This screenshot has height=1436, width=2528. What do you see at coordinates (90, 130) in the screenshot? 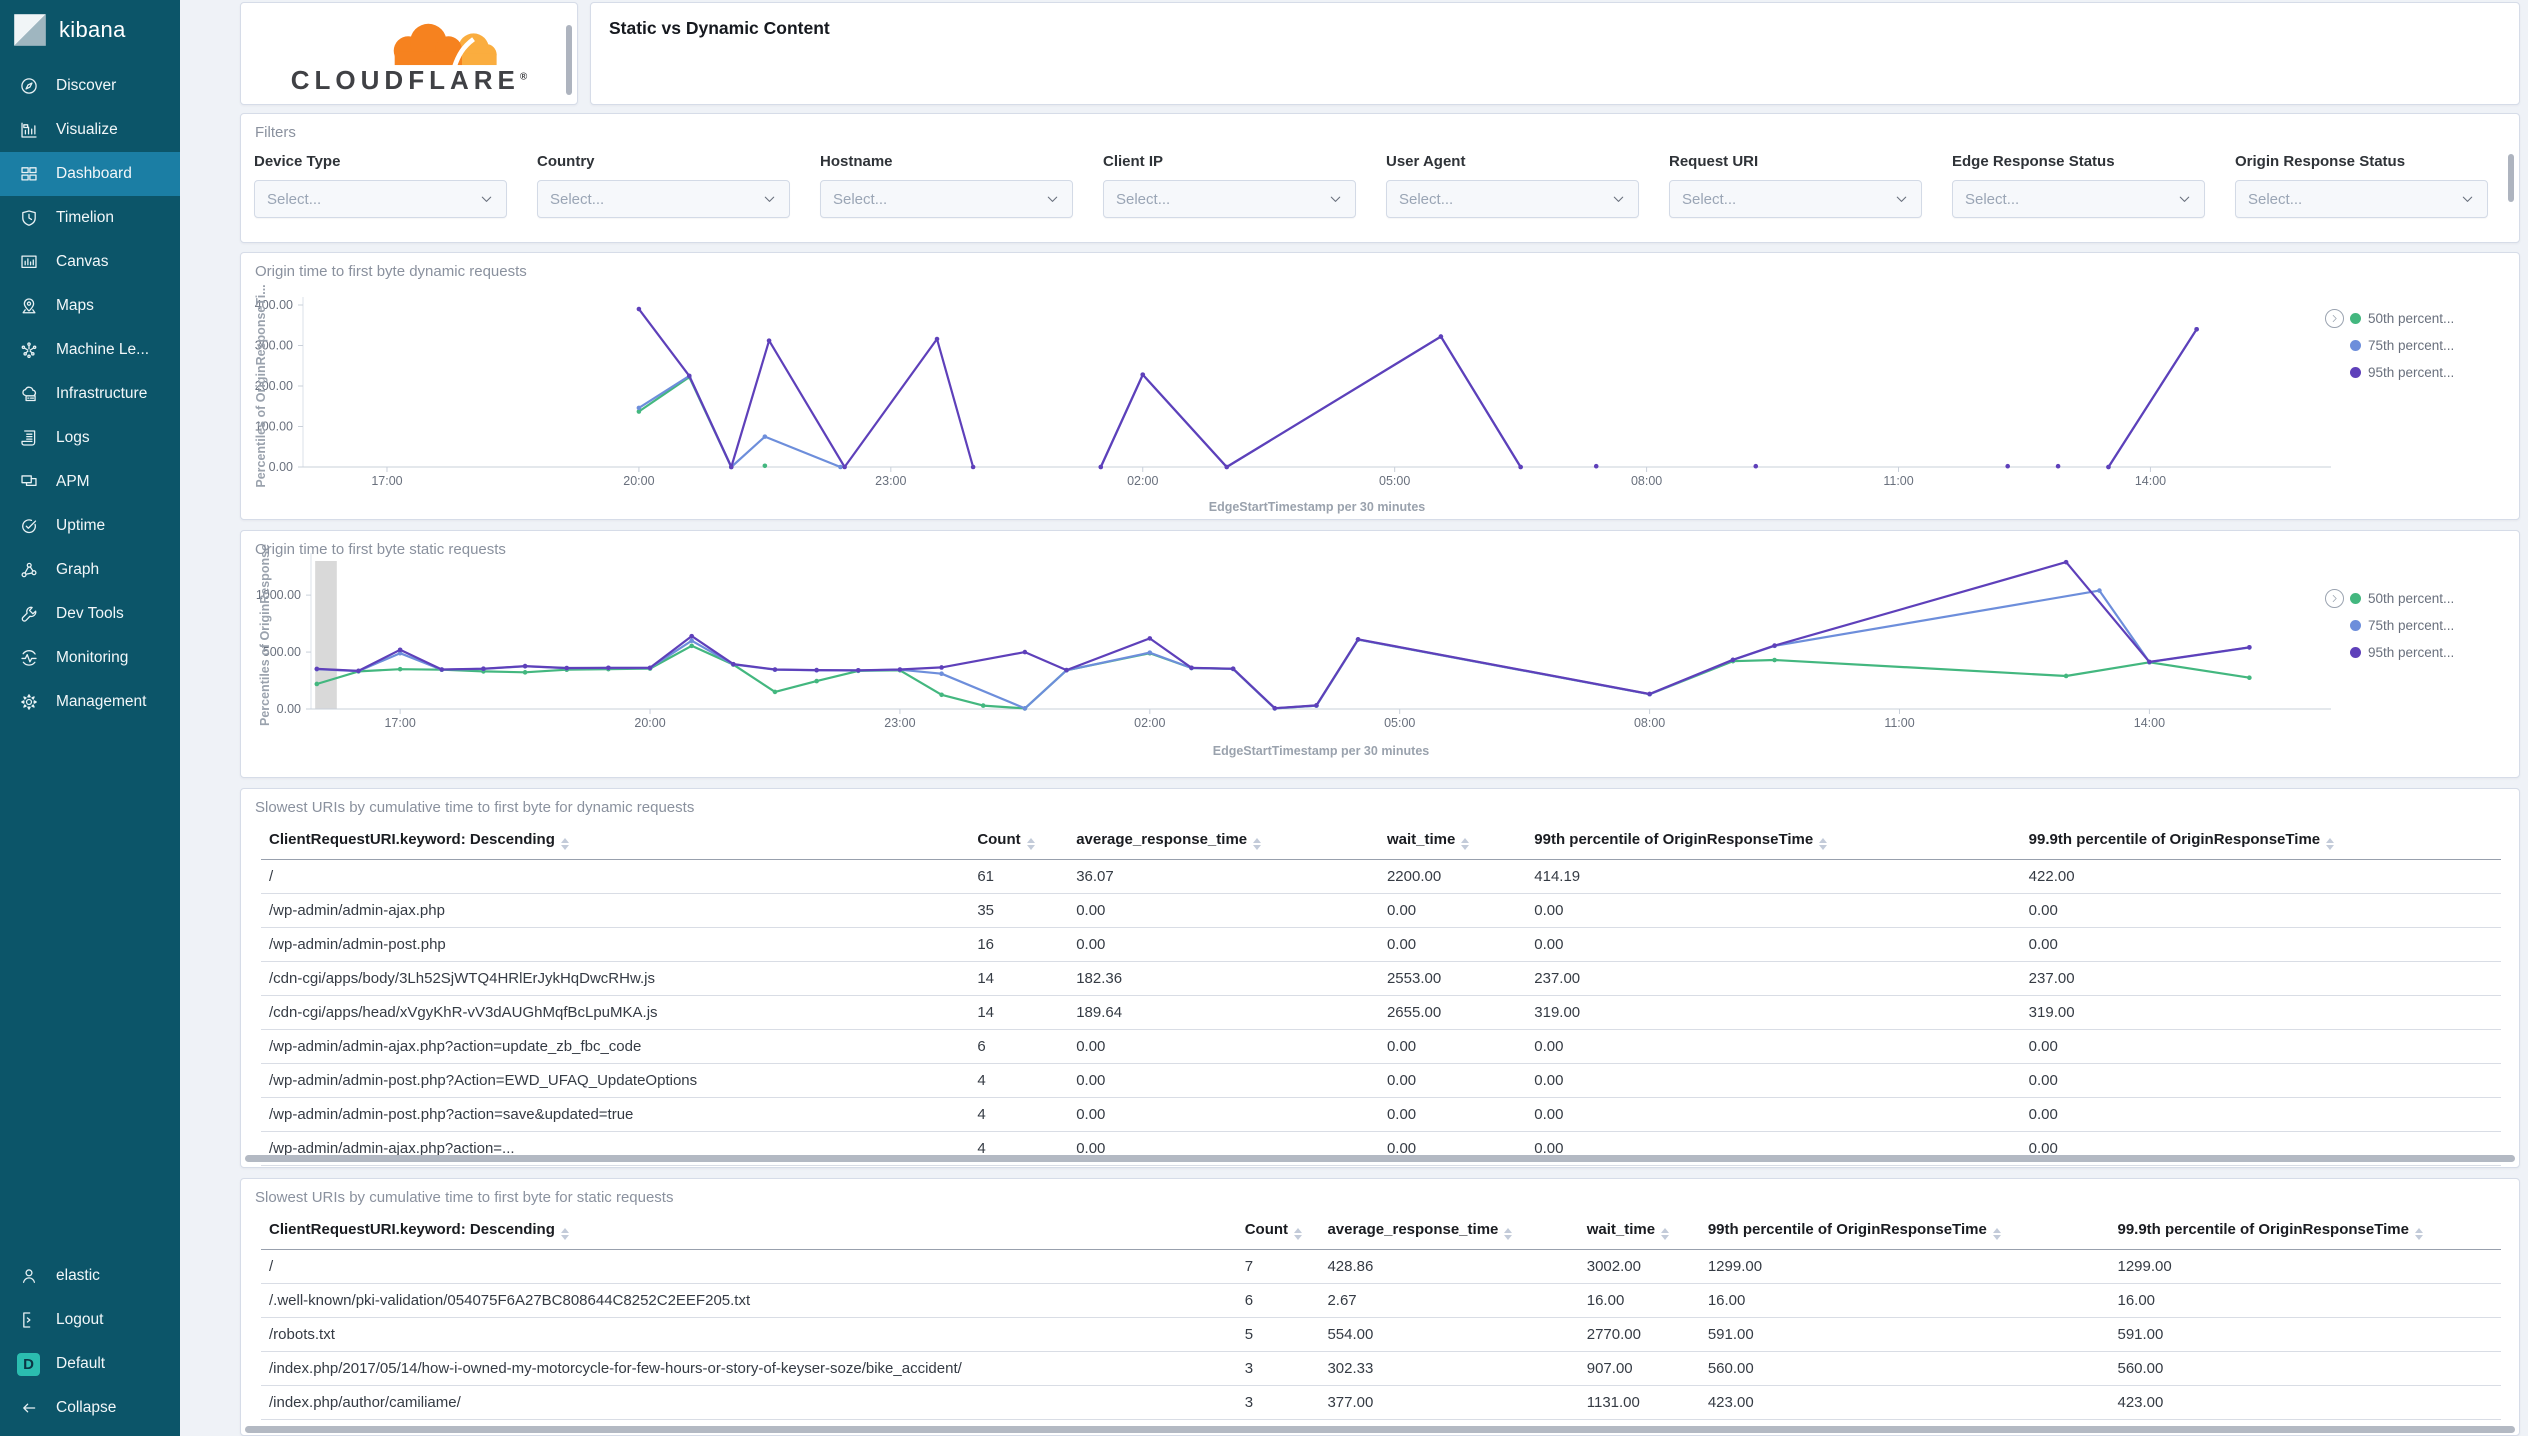
I see `sidebar-item-visualize: Visualize` at bounding box center [90, 130].